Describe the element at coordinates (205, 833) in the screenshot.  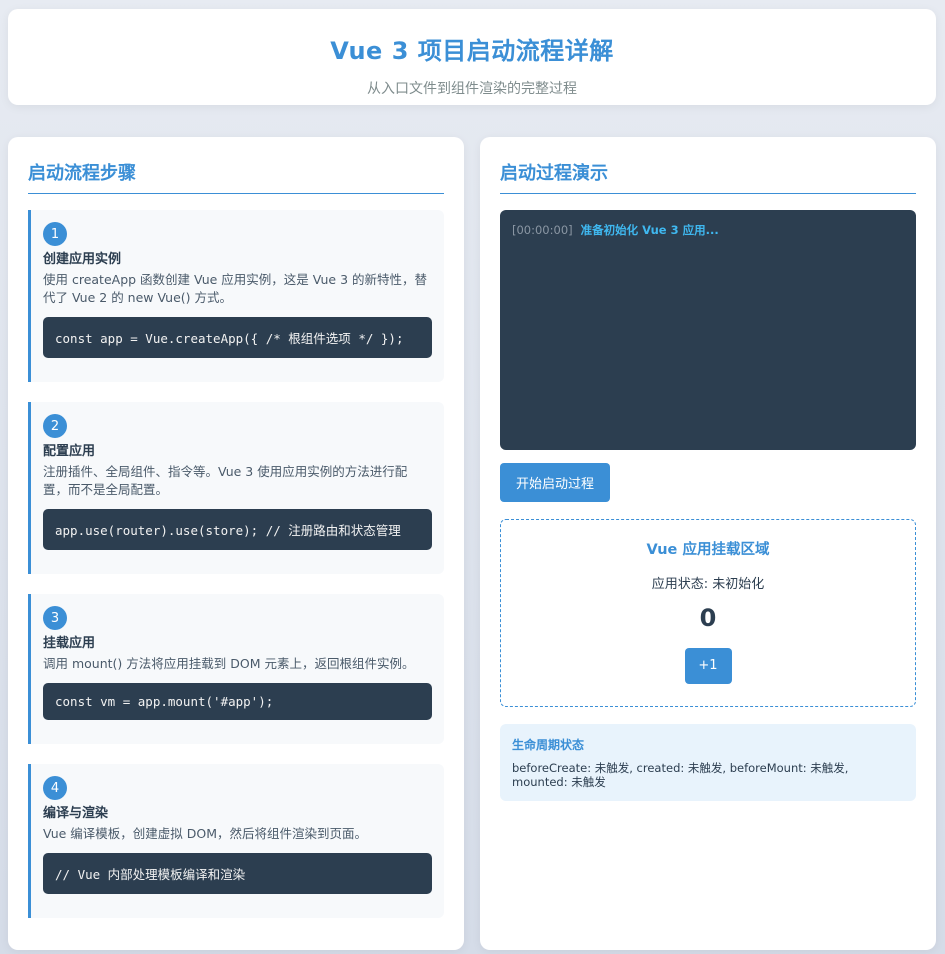
I see `step-description: Vue 编译模板，创建虚拟 DOM，然后将组件渲染到页面。` at that location.